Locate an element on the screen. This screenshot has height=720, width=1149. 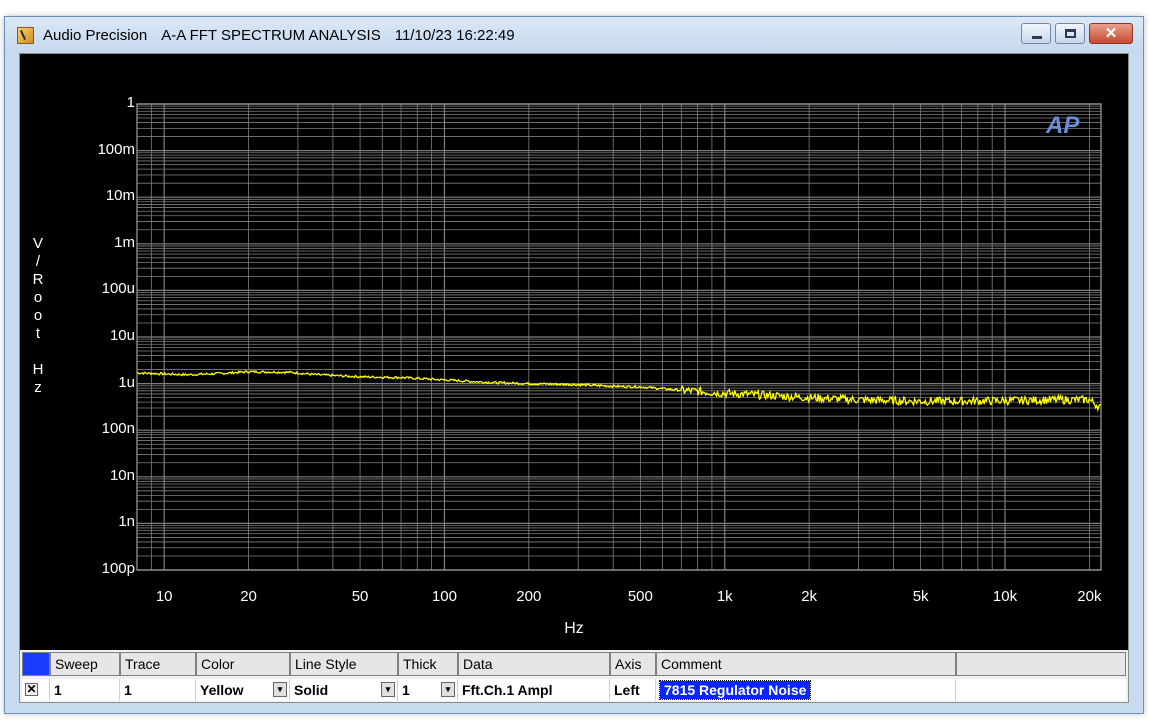
maximize-icon is located at coordinates (1070, 33).